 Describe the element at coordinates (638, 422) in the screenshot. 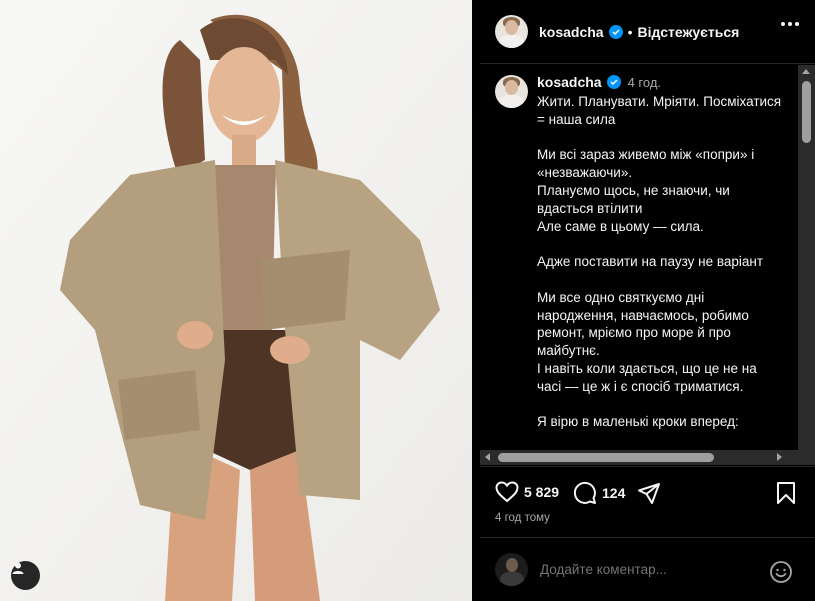

I see `caption-line: Я вірю в маленькі кроки вперед:` at that location.